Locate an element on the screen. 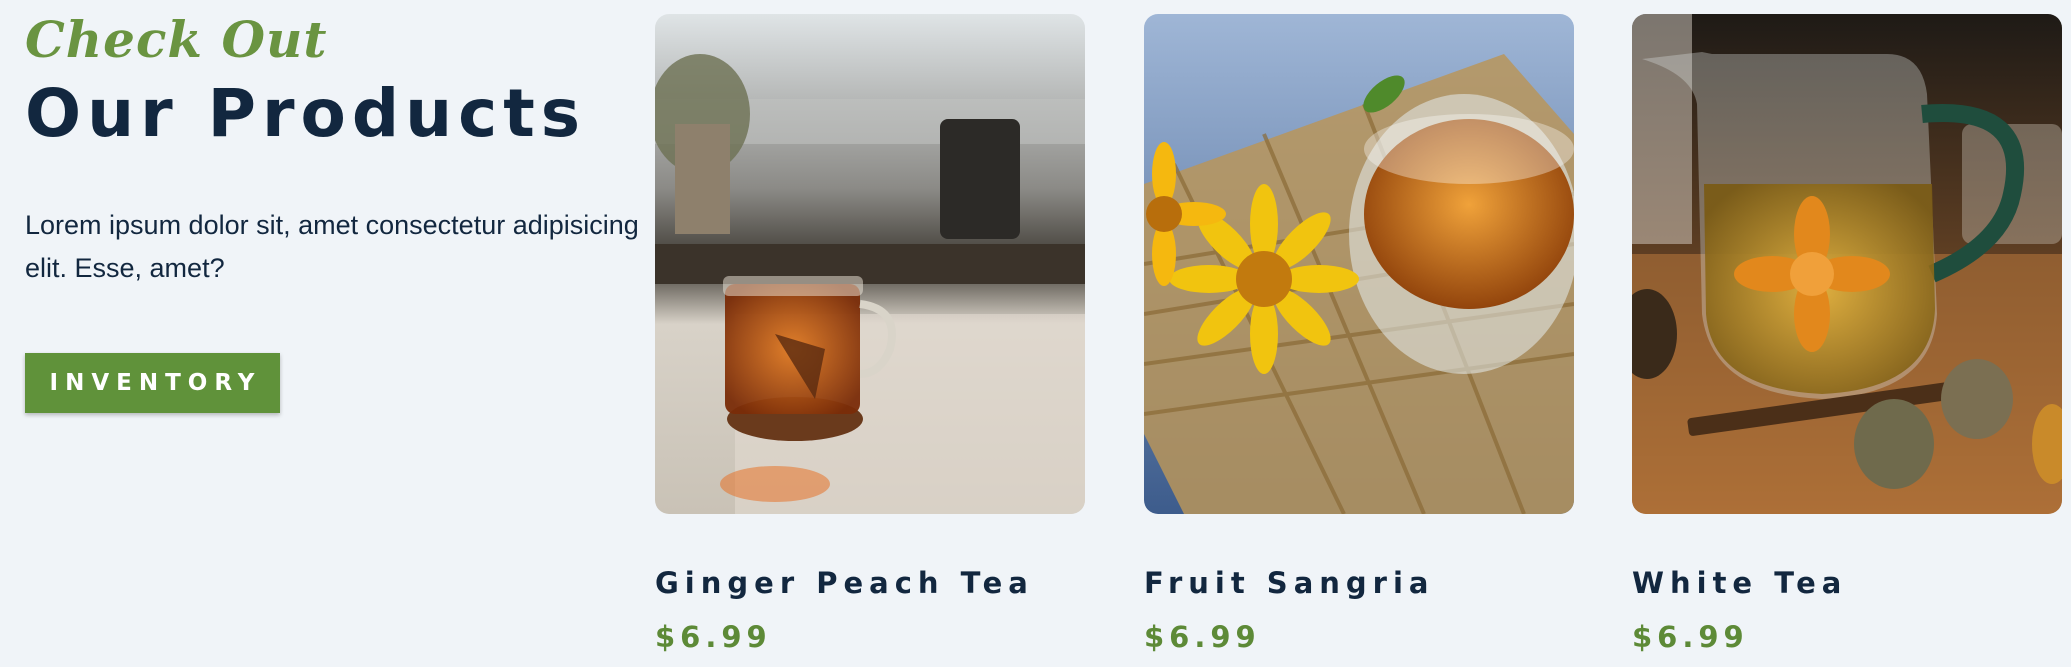 The image size is (2071, 667). product-name: Fruit Sangria is located at coordinates (1359, 583).